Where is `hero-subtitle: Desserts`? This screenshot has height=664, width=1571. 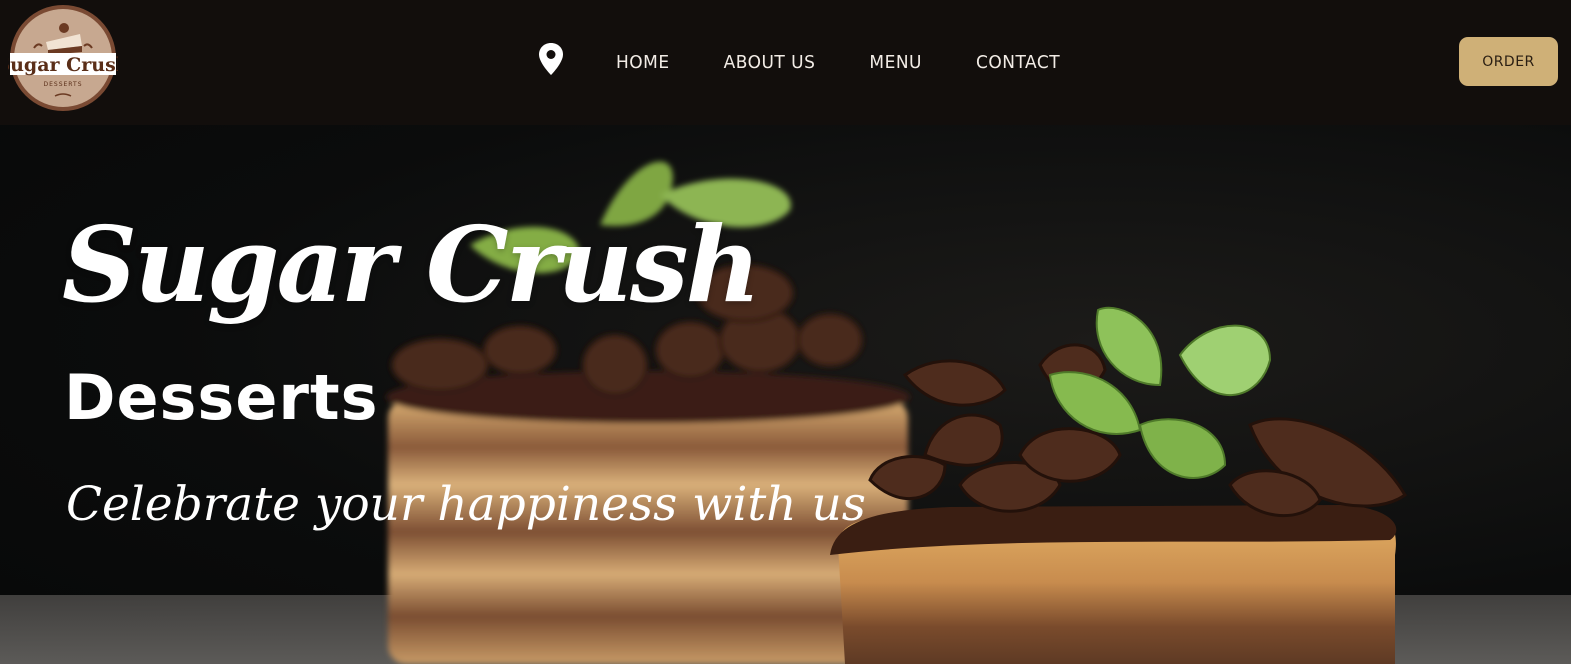
hero-subtitle: Desserts is located at coordinates (221, 397).